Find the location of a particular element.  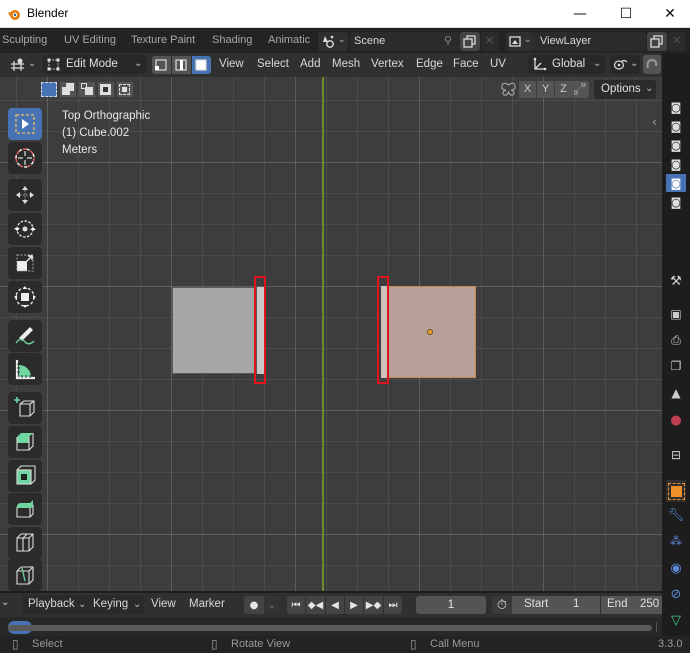

menu-add: Add is located at coordinates (310, 64).